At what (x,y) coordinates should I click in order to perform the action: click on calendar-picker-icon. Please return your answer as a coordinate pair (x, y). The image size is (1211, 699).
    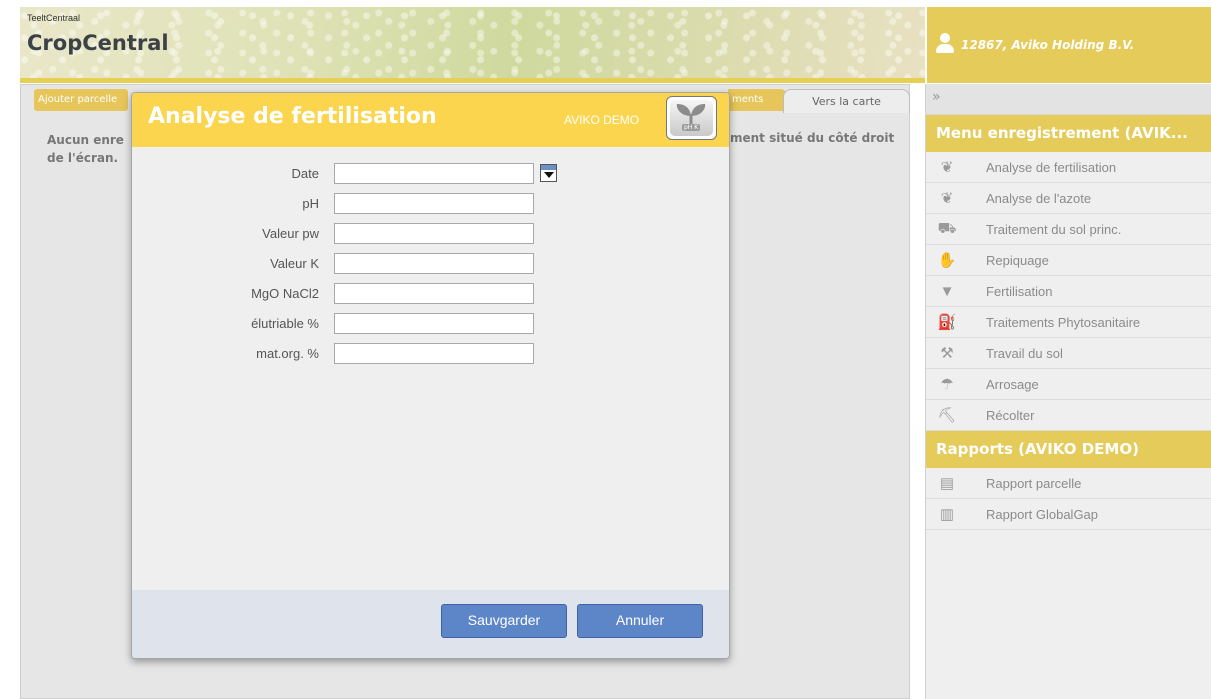
    Looking at the image, I should click on (548, 173).